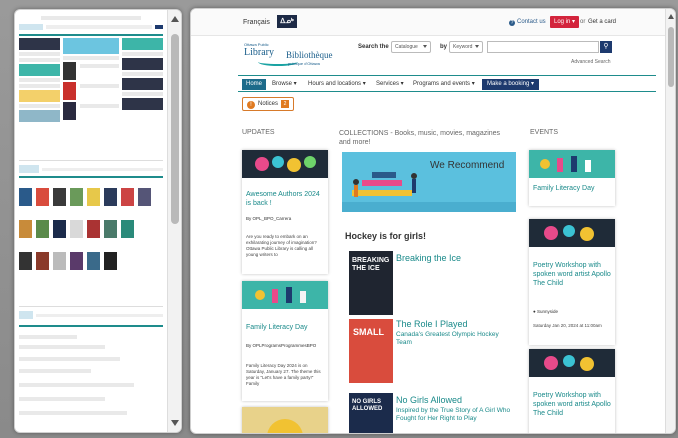  Describe the element at coordinates (565, 164) in the screenshot. I see `family-literacy-event-graphic` at that location.